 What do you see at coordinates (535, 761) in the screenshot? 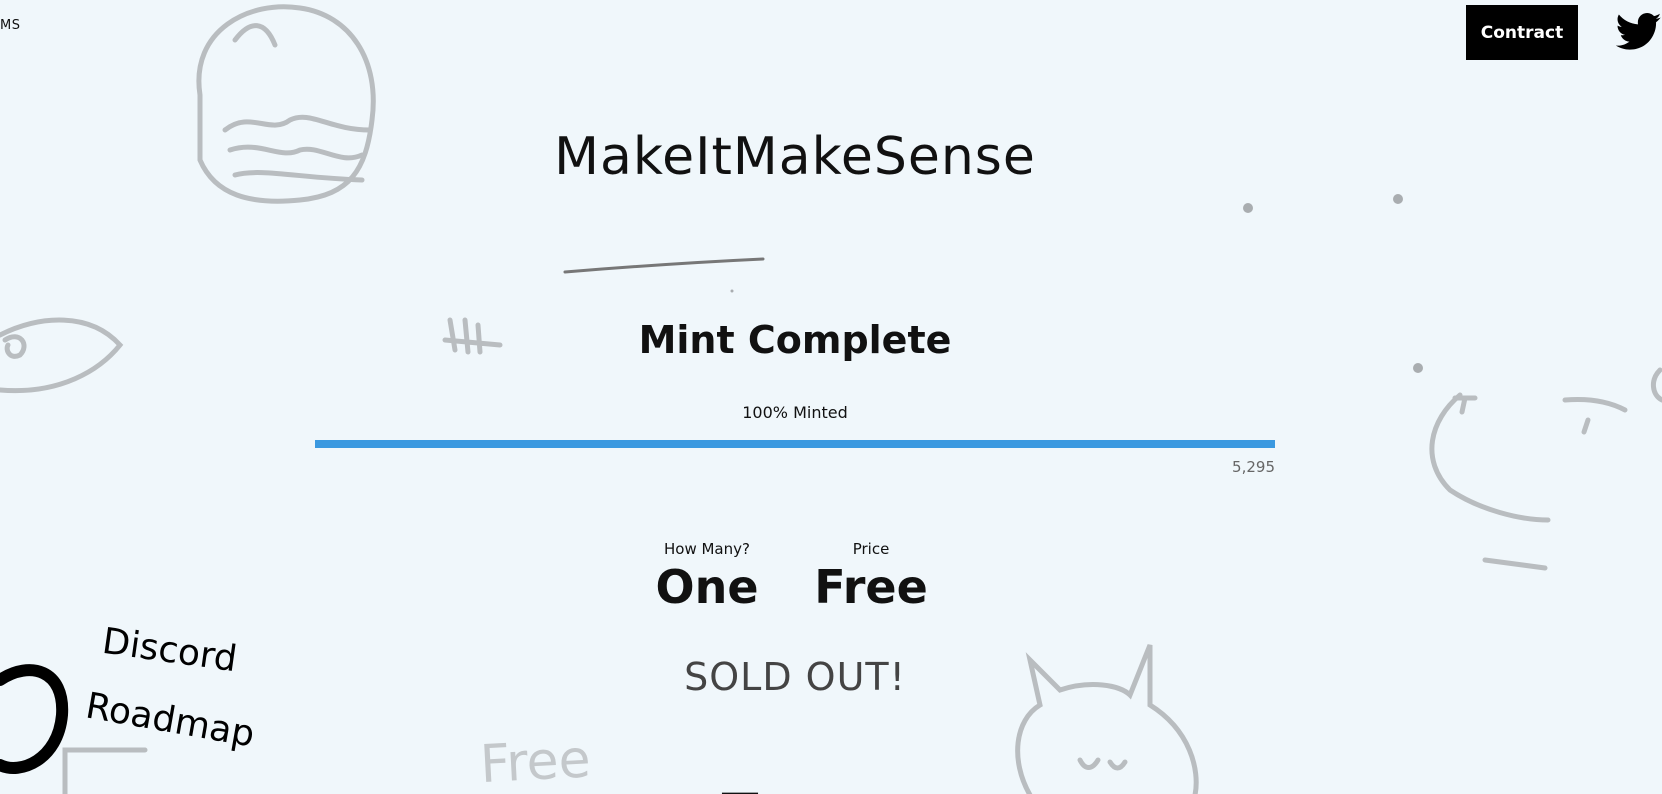
I see `free-doodle-text: Free` at bounding box center [535, 761].